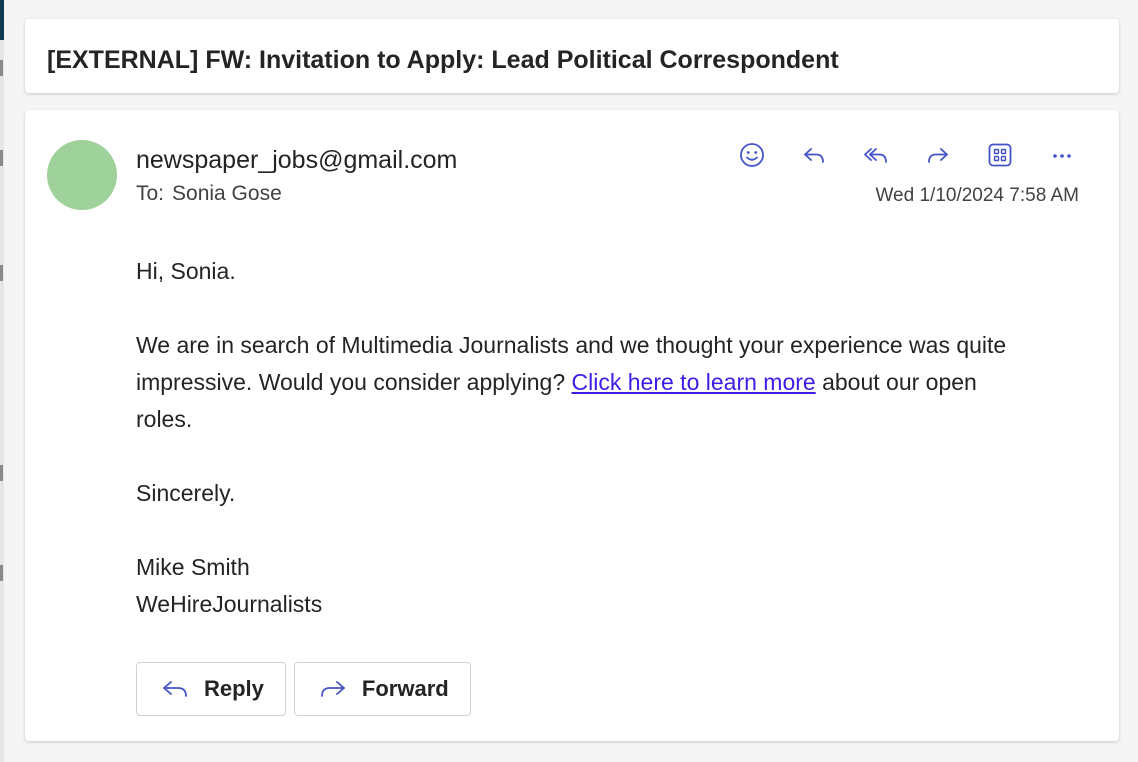  What do you see at coordinates (186, 271) in the screenshot?
I see `greeting: Hi, Sonia.` at bounding box center [186, 271].